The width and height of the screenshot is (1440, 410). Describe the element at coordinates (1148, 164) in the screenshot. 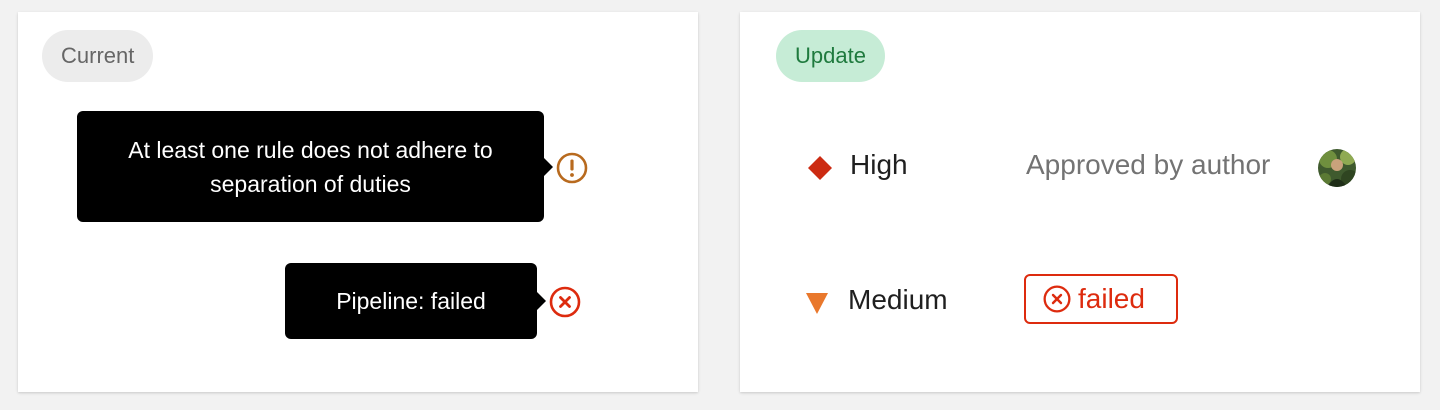

I see `approval-status-text: Approved by author` at that location.